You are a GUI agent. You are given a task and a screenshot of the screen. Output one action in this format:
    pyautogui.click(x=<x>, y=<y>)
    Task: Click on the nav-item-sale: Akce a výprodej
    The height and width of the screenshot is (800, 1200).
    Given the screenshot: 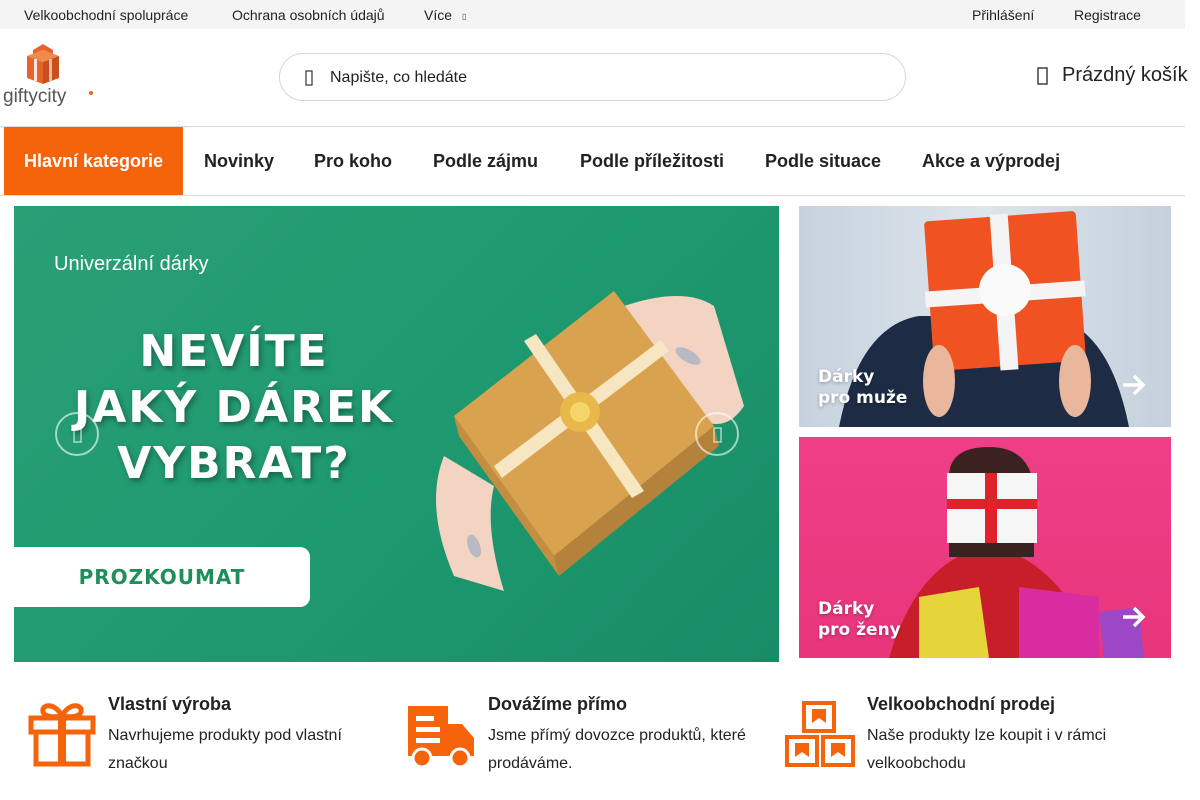 What is the action you would take?
    pyautogui.click(x=991, y=161)
    